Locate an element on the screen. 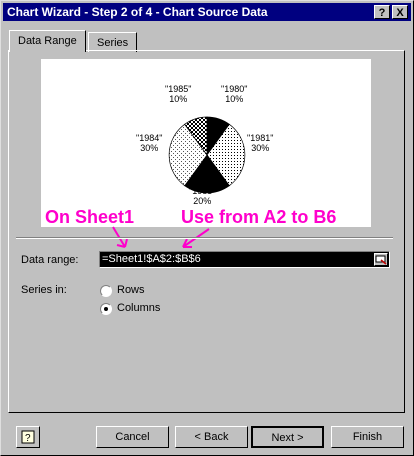 Image resolution: width=414 pixels, height=456 pixels. help-icon: ? is located at coordinates (28, 437).